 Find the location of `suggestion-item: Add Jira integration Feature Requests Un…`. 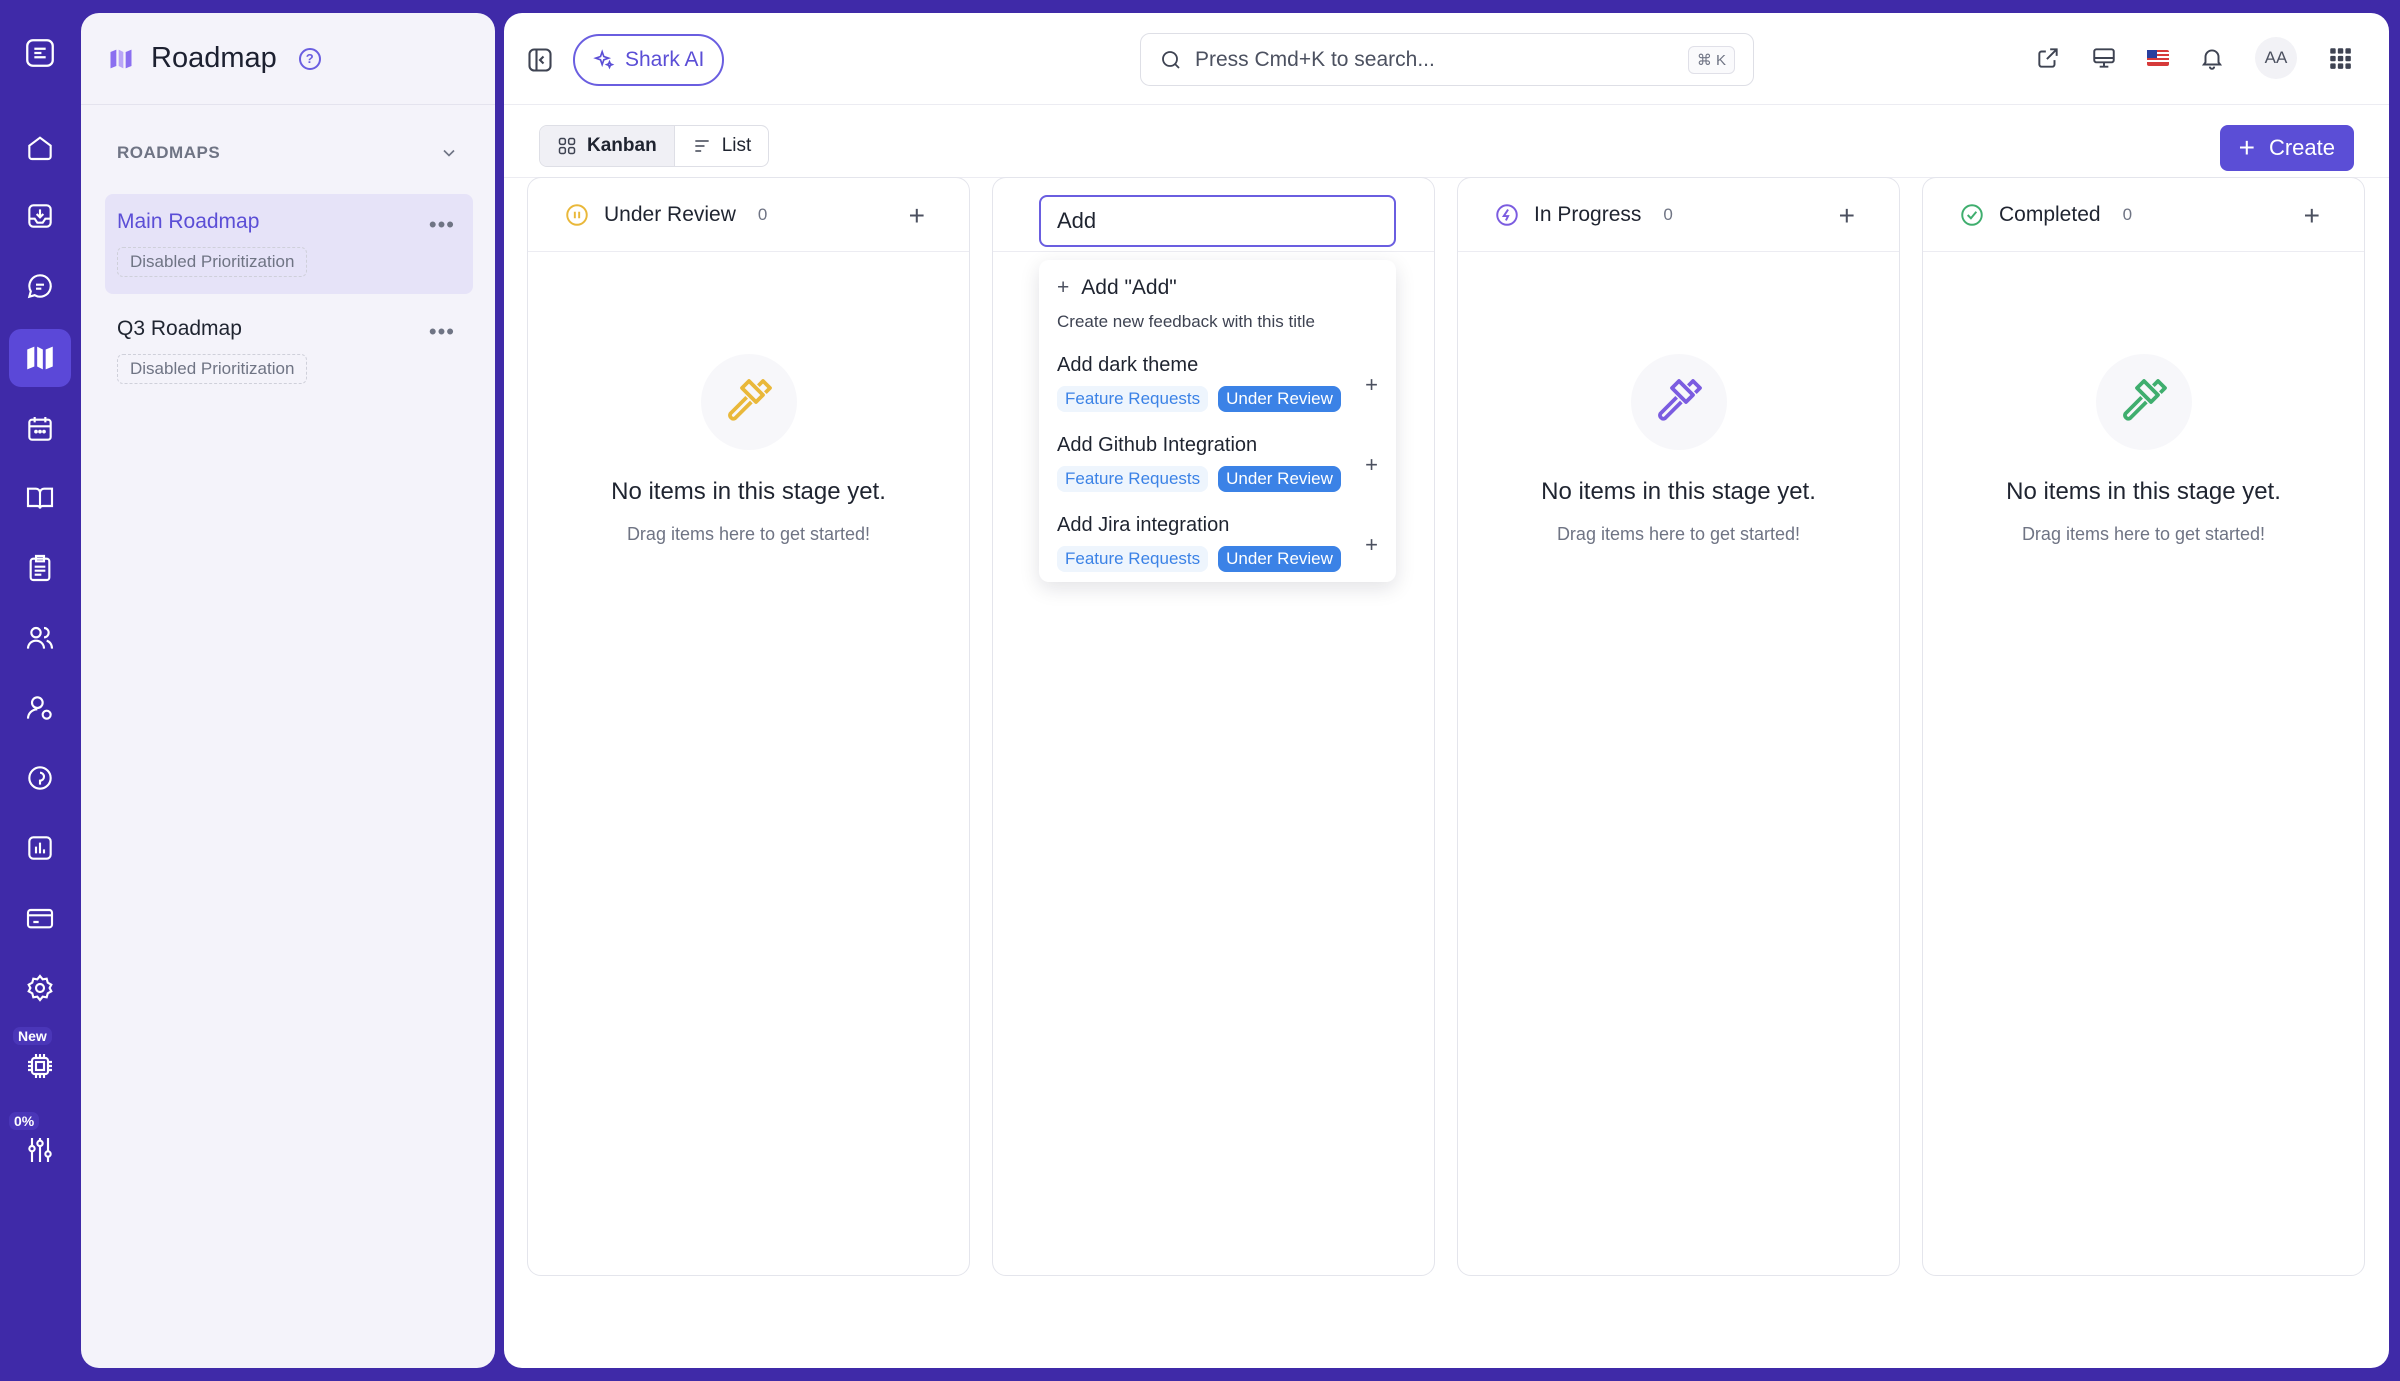

suggestion-item: Add Jira integration Feature Requests Un… is located at coordinates (1217, 543).